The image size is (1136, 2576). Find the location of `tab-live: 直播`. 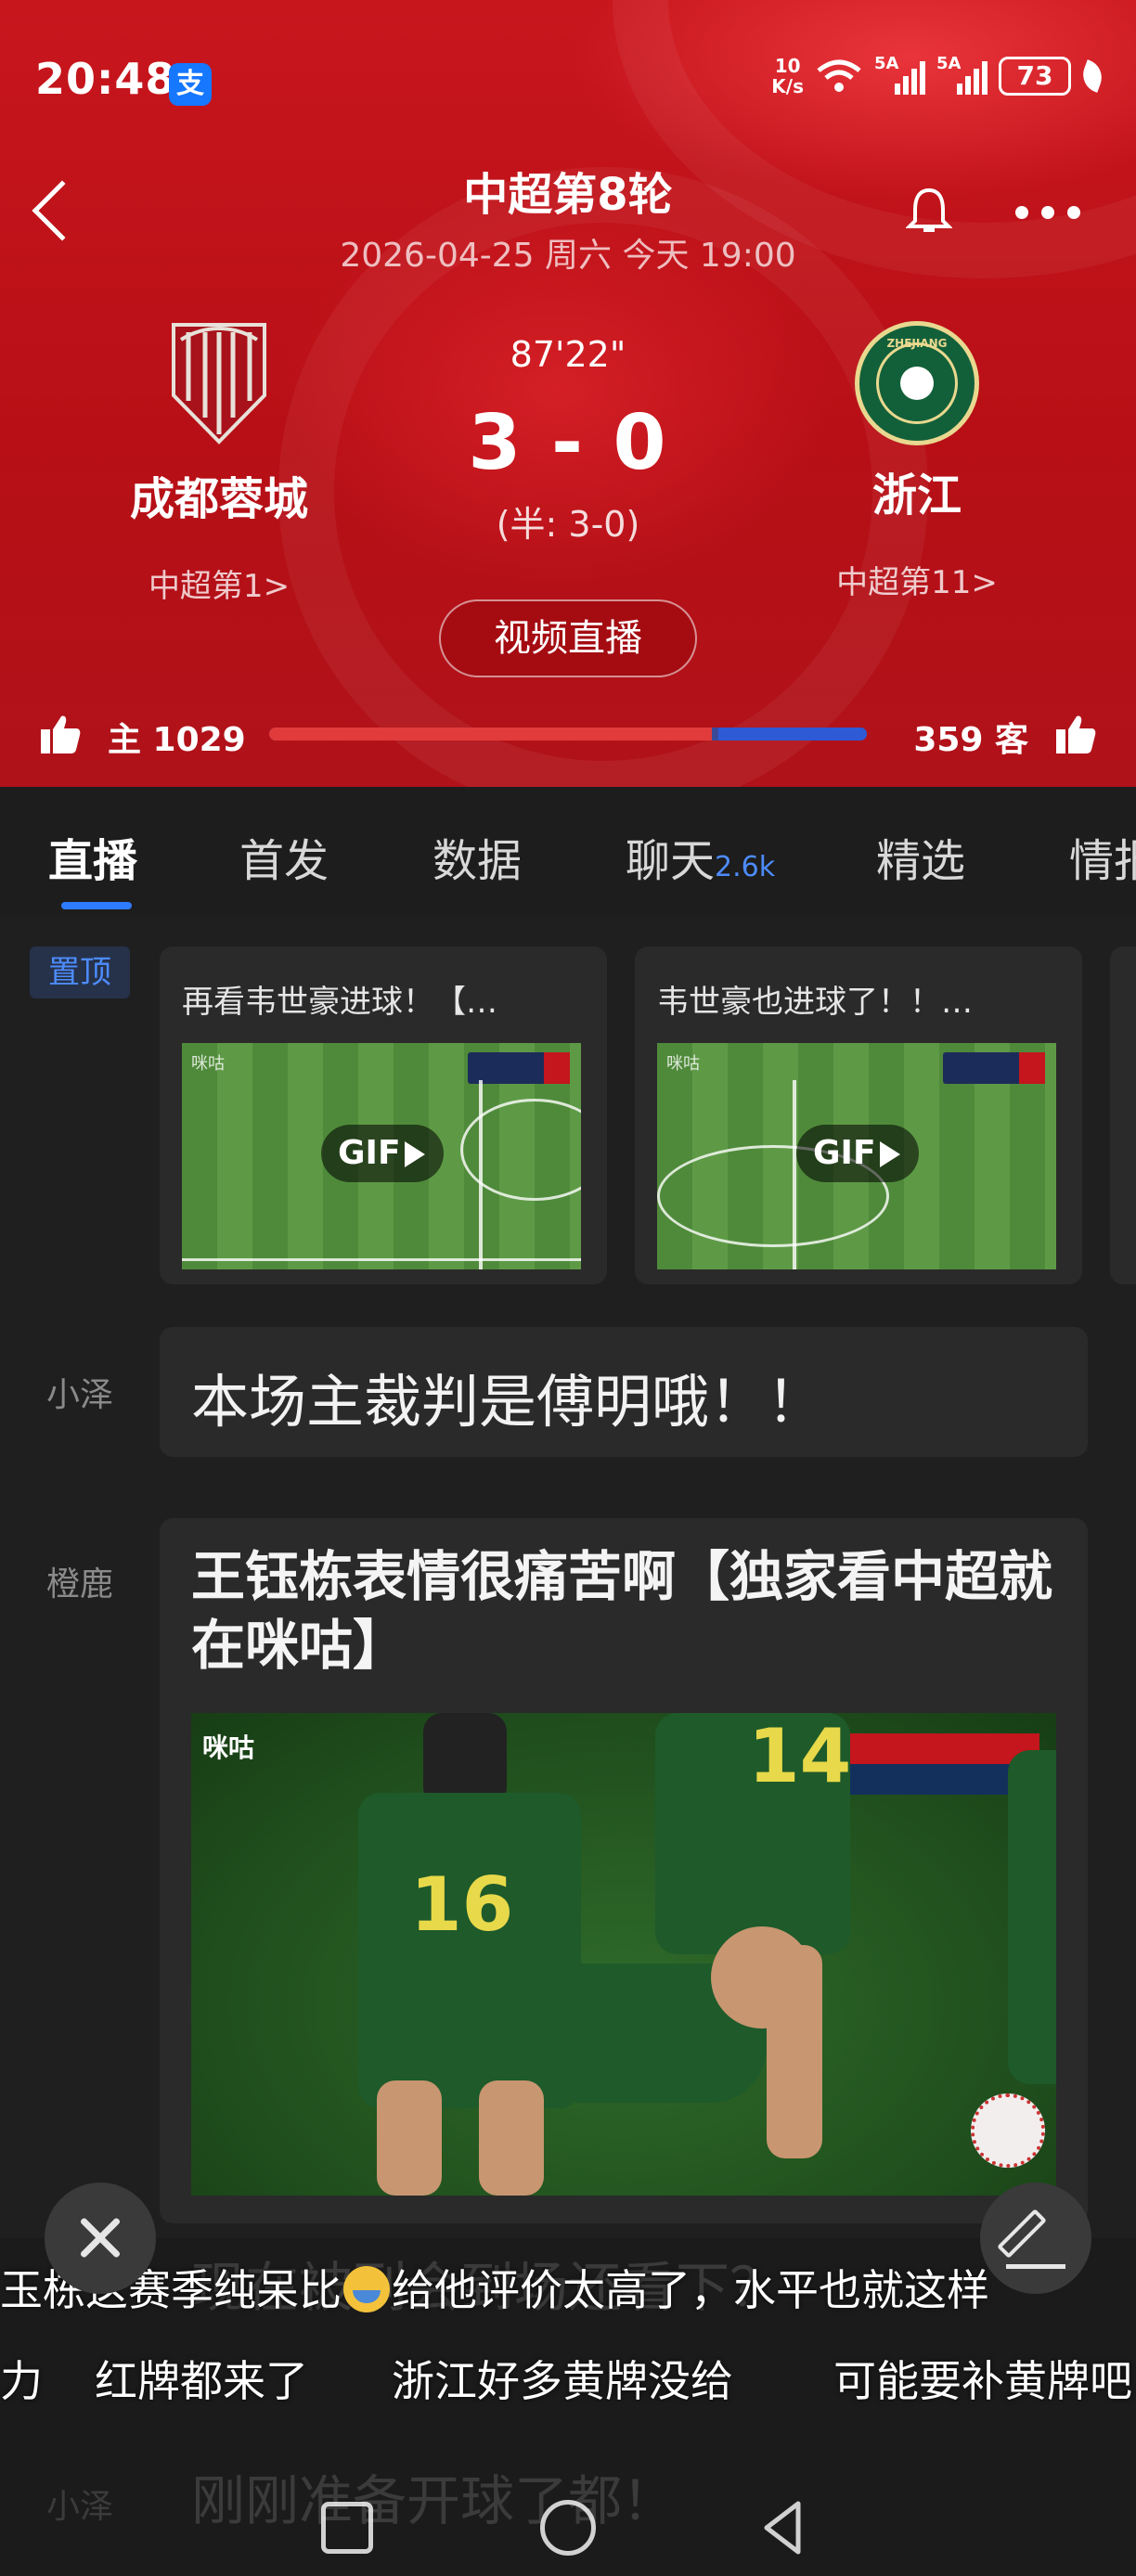

tab-live: 直播 is located at coordinates (92, 856).